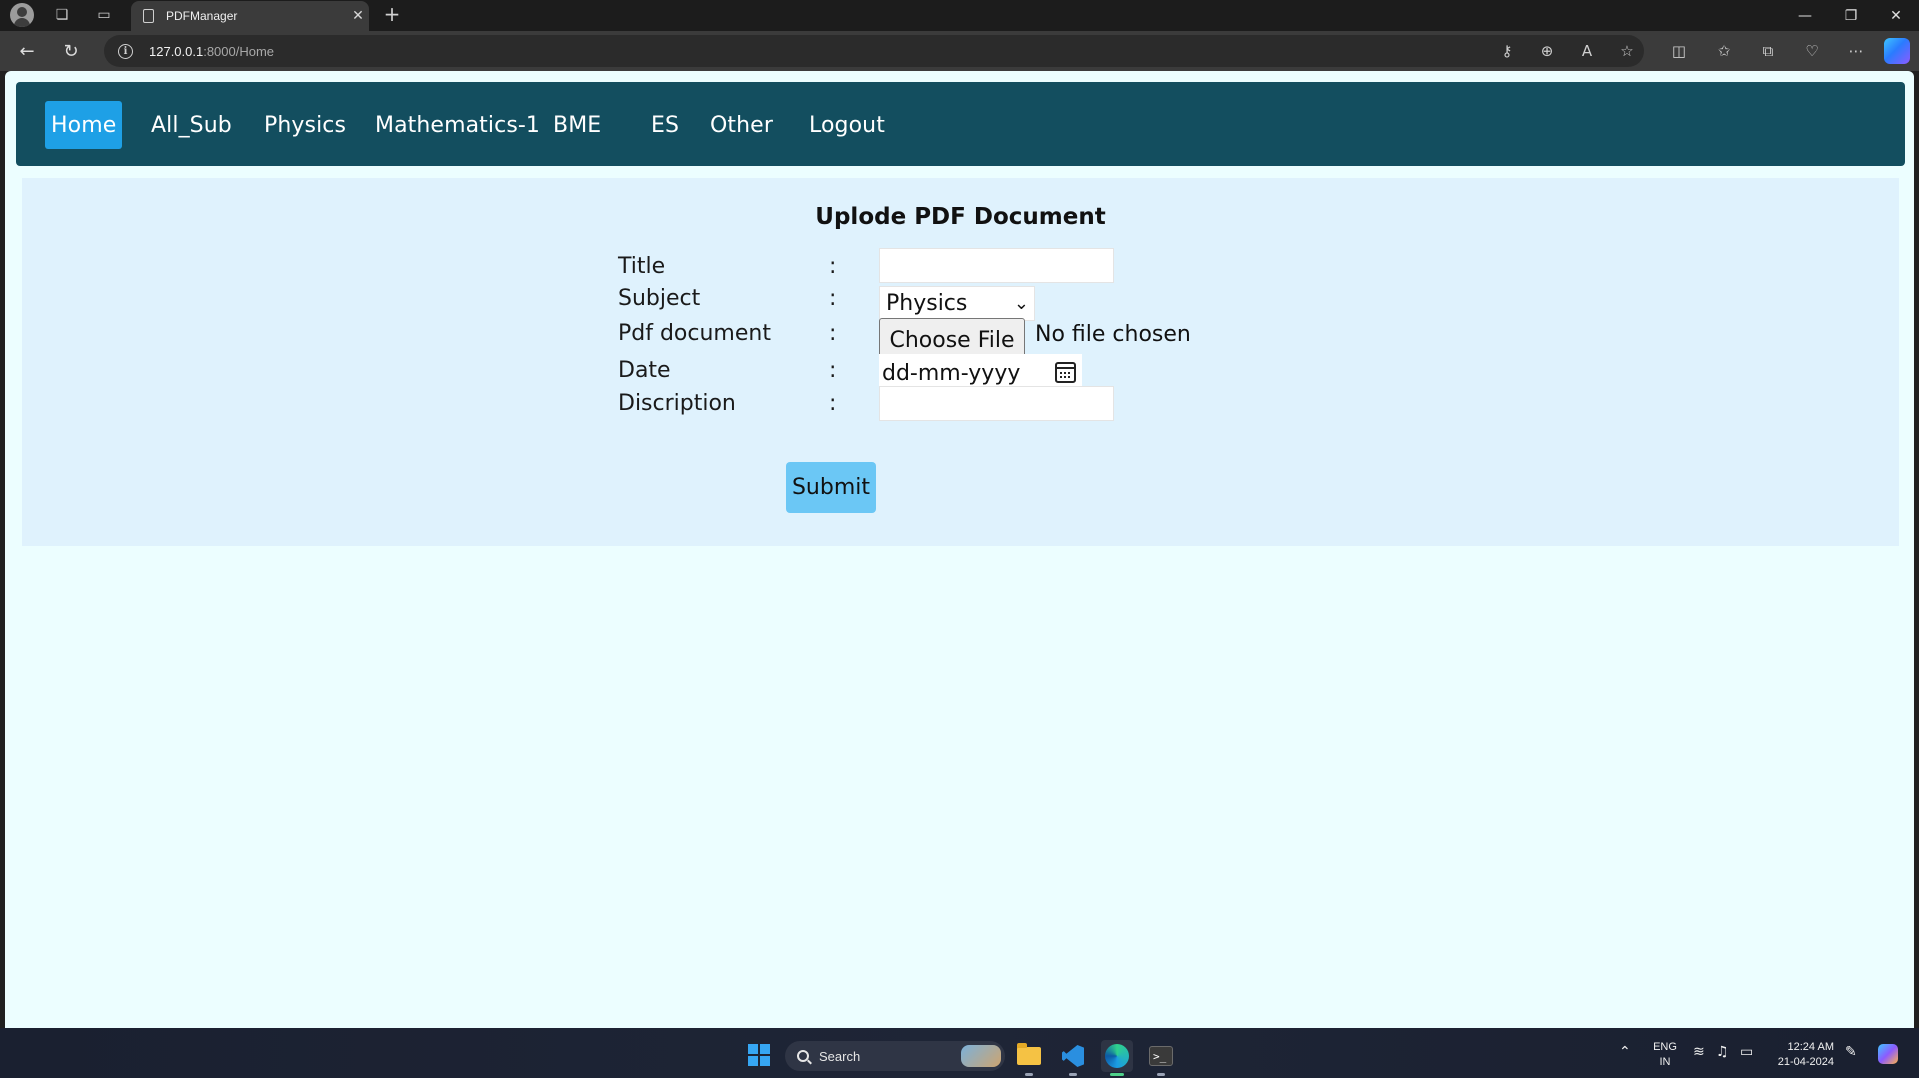  What do you see at coordinates (951, 373) in the screenshot?
I see `date-placeholder: dd-mm-yyyy` at bounding box center [951, 373].